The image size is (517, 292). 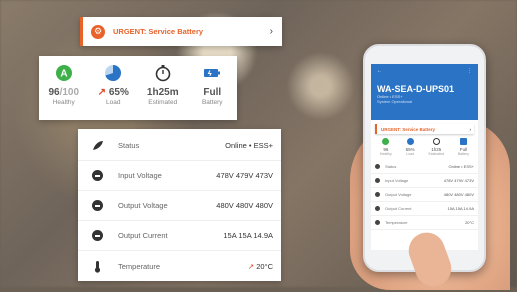 What do you see at coordinates (129, 145) in the screenshot?
I see `status-label: Status` at bounding box center [129, 145].